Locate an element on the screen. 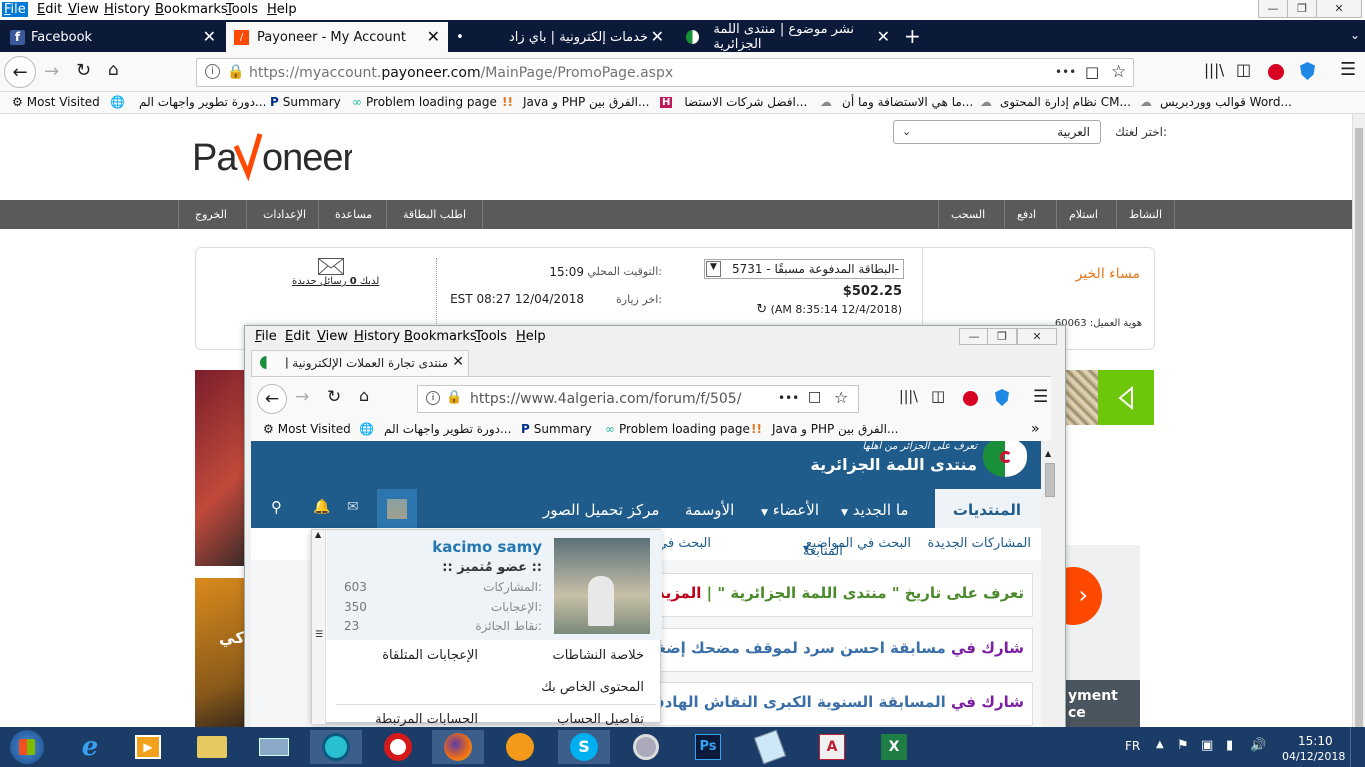 This screenshot has height=767, width=1365. library-icon: |||\ is located at coordinates (908, 397).